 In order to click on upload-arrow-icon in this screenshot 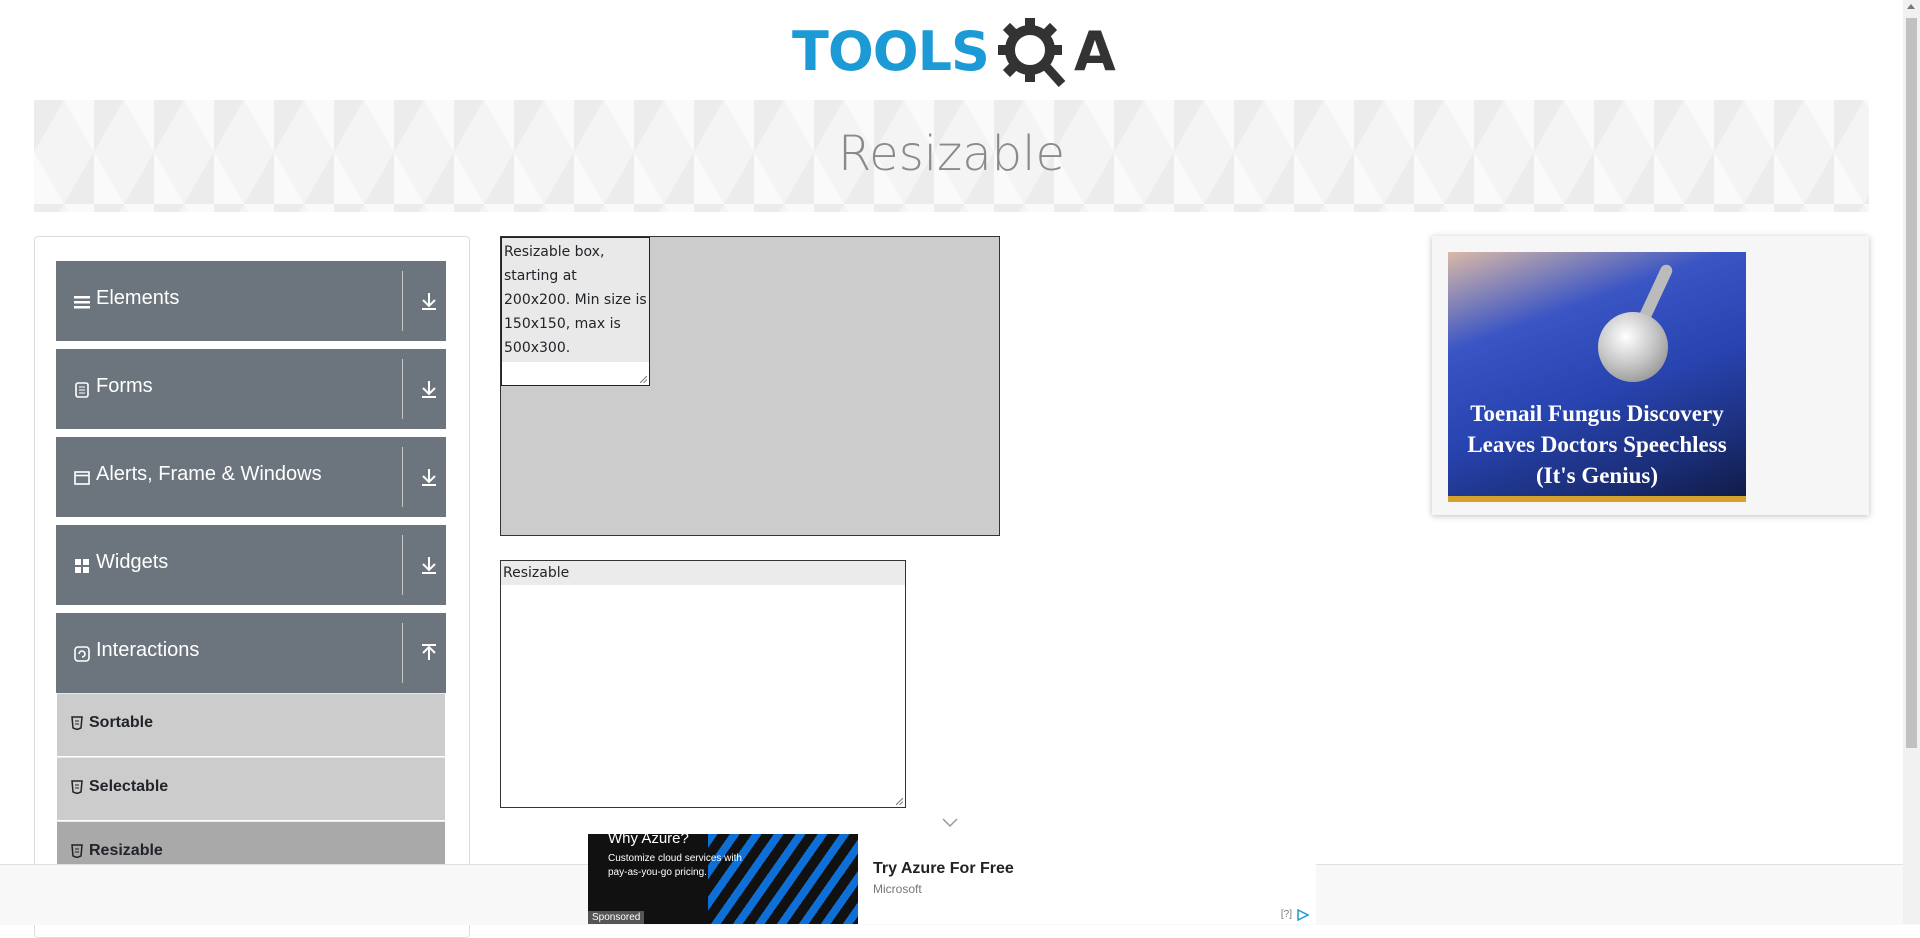, I will do `click(429, 652)`.